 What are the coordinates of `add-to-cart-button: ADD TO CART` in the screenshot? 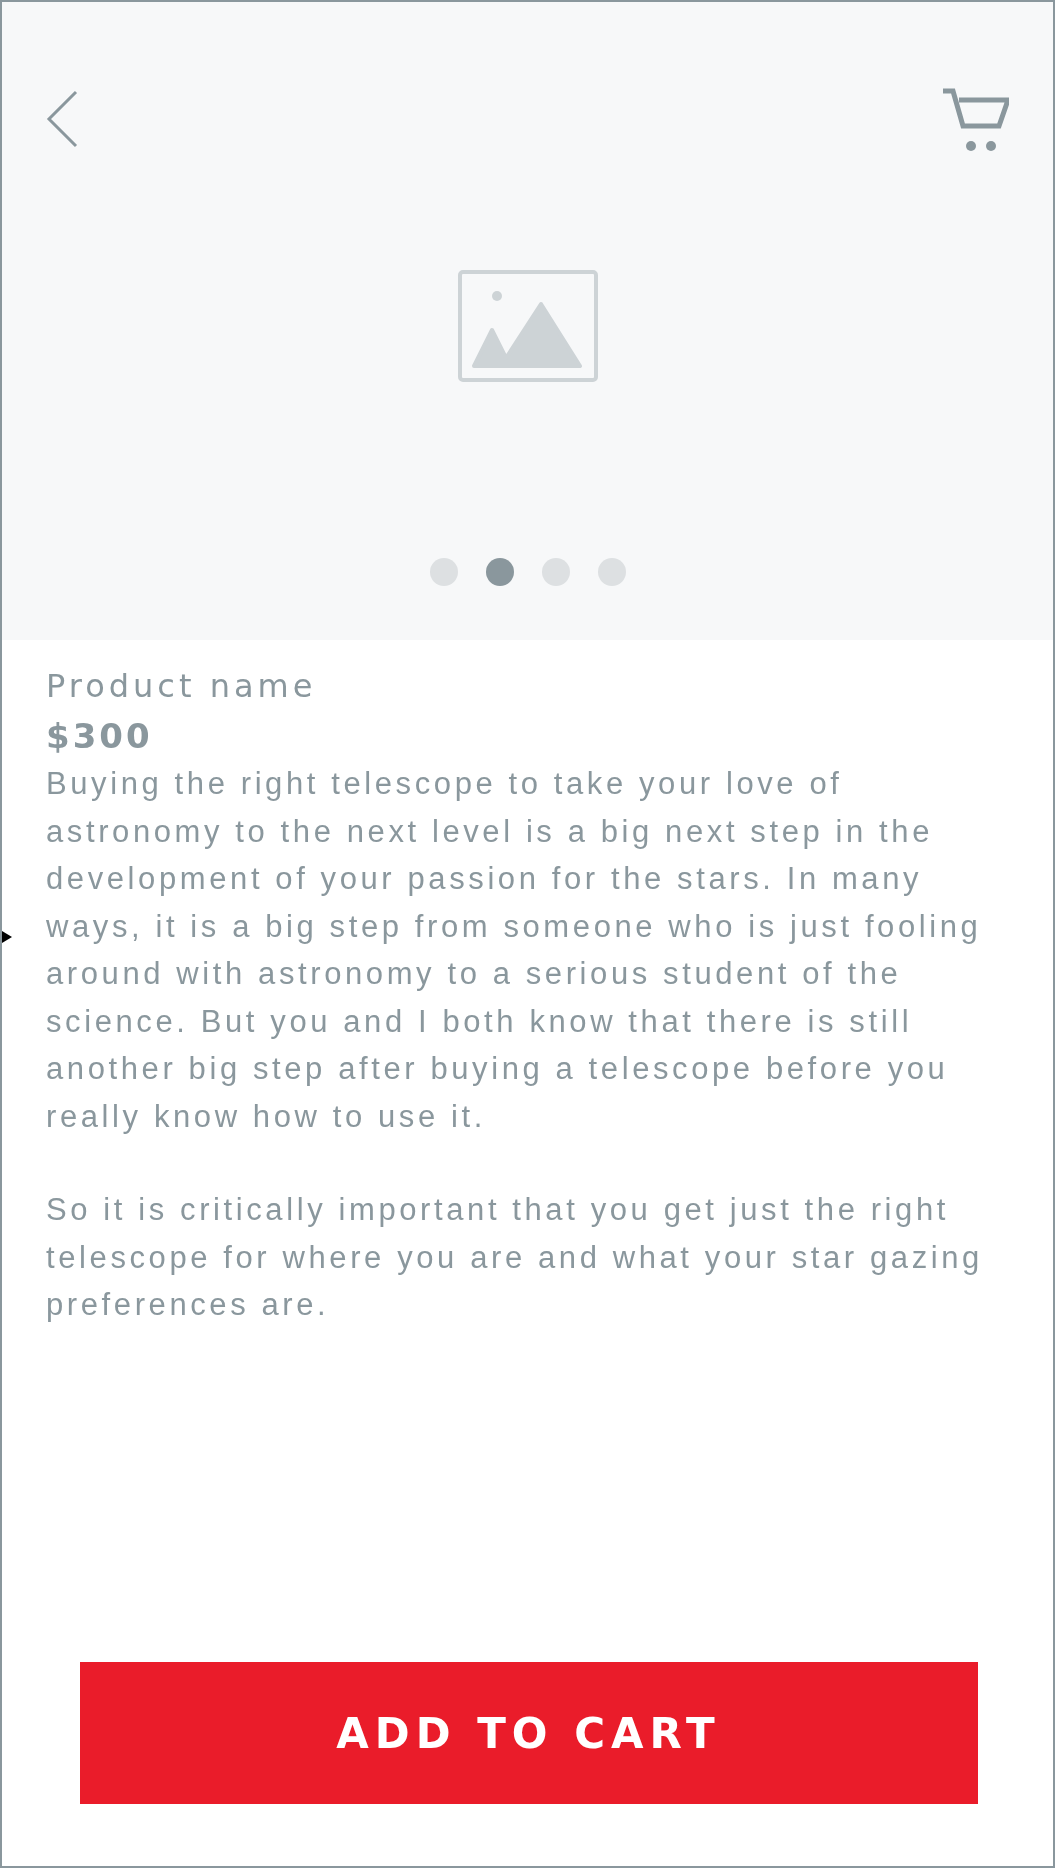 It's located at (528, 1733).